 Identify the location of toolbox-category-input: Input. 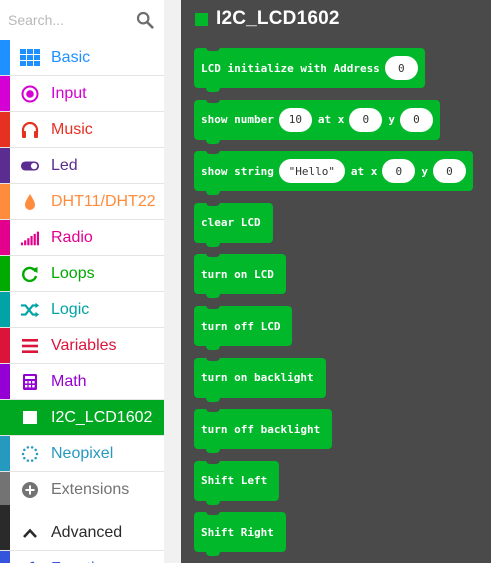
(82, 94).